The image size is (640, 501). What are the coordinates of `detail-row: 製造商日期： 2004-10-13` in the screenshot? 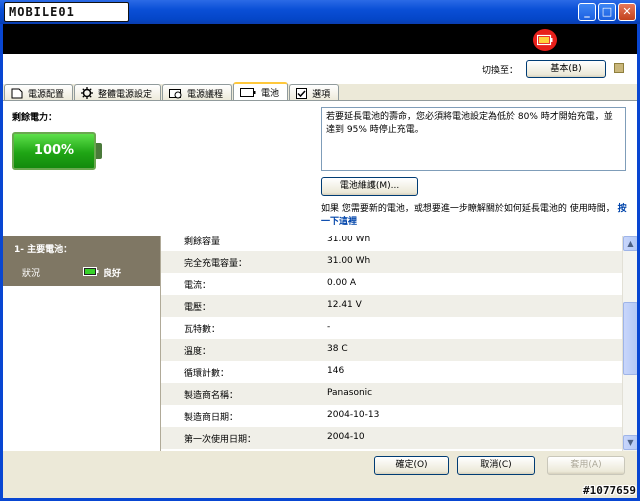 It's located at (391, 416).